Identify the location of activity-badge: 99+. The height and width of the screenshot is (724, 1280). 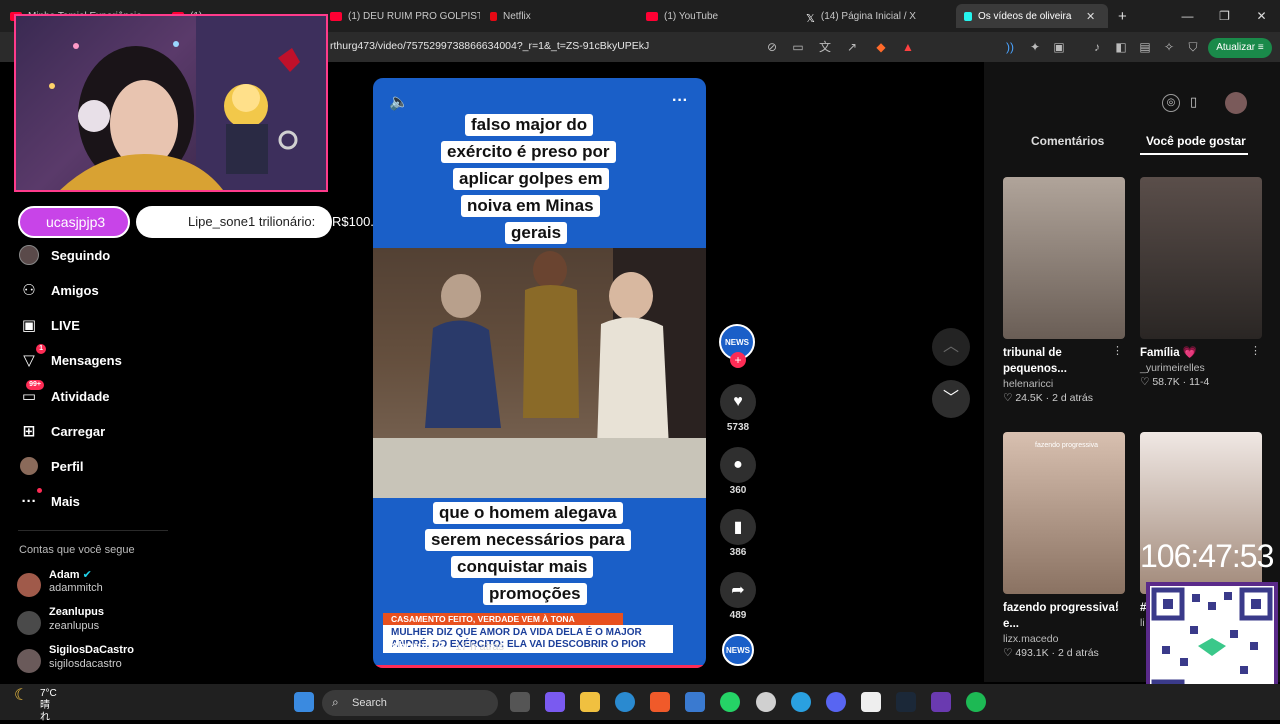
(35, 385).